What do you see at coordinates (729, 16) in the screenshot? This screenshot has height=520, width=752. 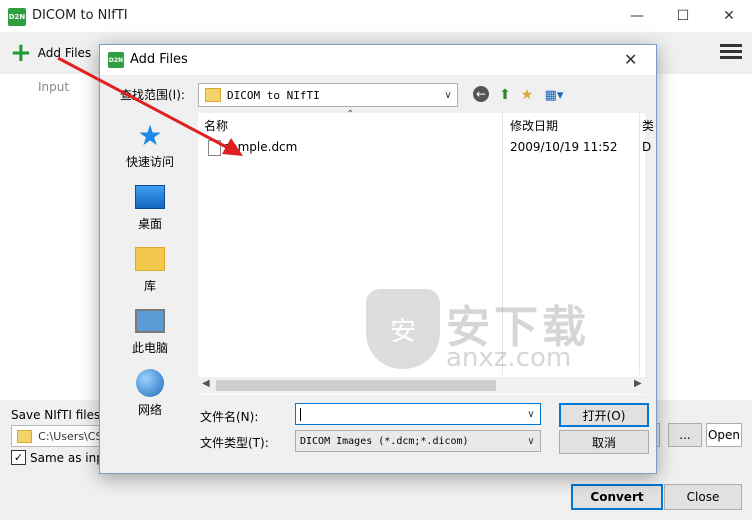 I see `close-icon: ✕` at bounding box center [729, 16].